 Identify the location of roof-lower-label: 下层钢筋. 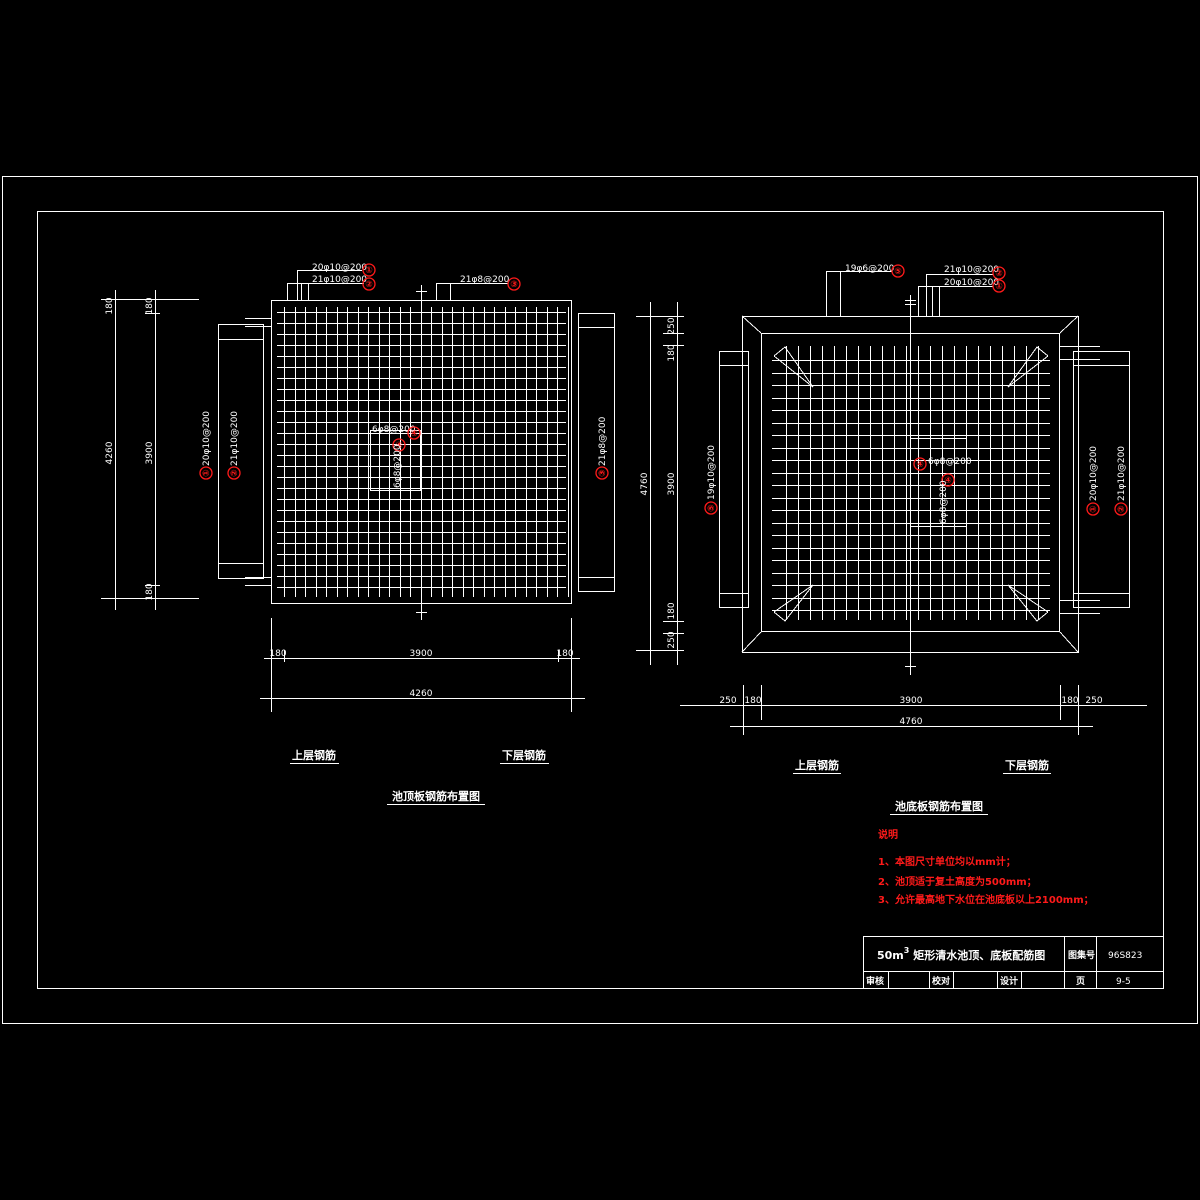
(524, 755).